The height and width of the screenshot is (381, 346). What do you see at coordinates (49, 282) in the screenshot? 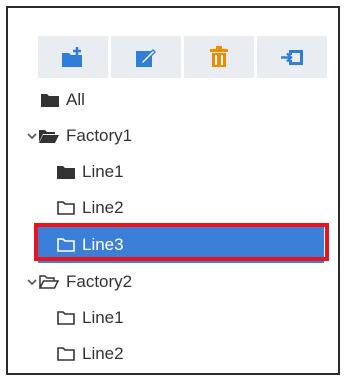
I see `folder-open-outline-icon` at bounding box center [49, 282].